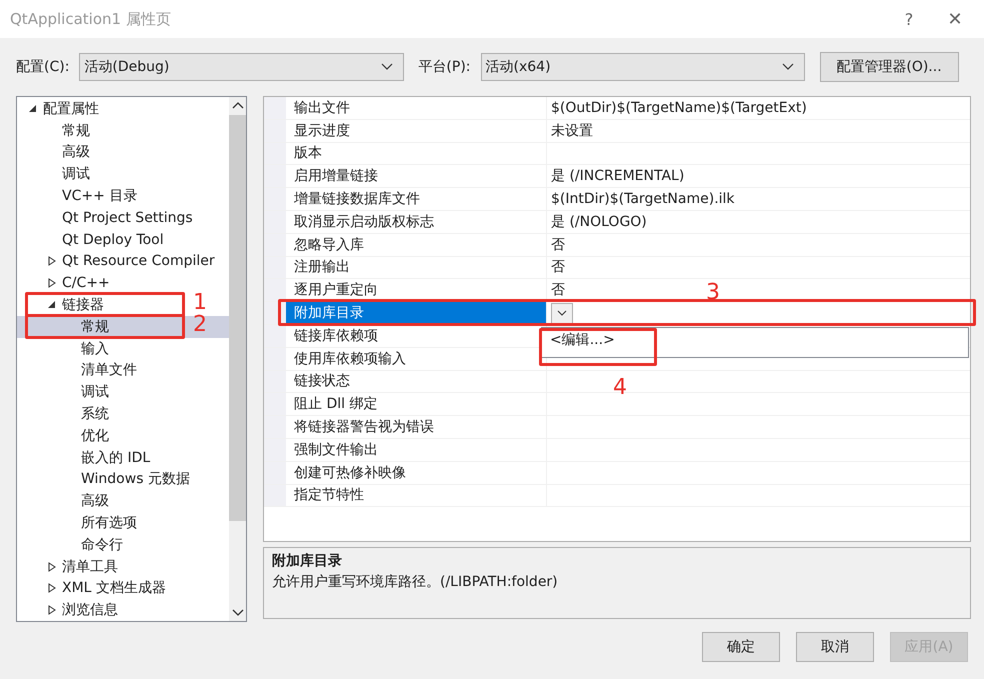 The image size is (984, 679). I want to click on dropdown-item: <编辑...>, so click(582, 340).